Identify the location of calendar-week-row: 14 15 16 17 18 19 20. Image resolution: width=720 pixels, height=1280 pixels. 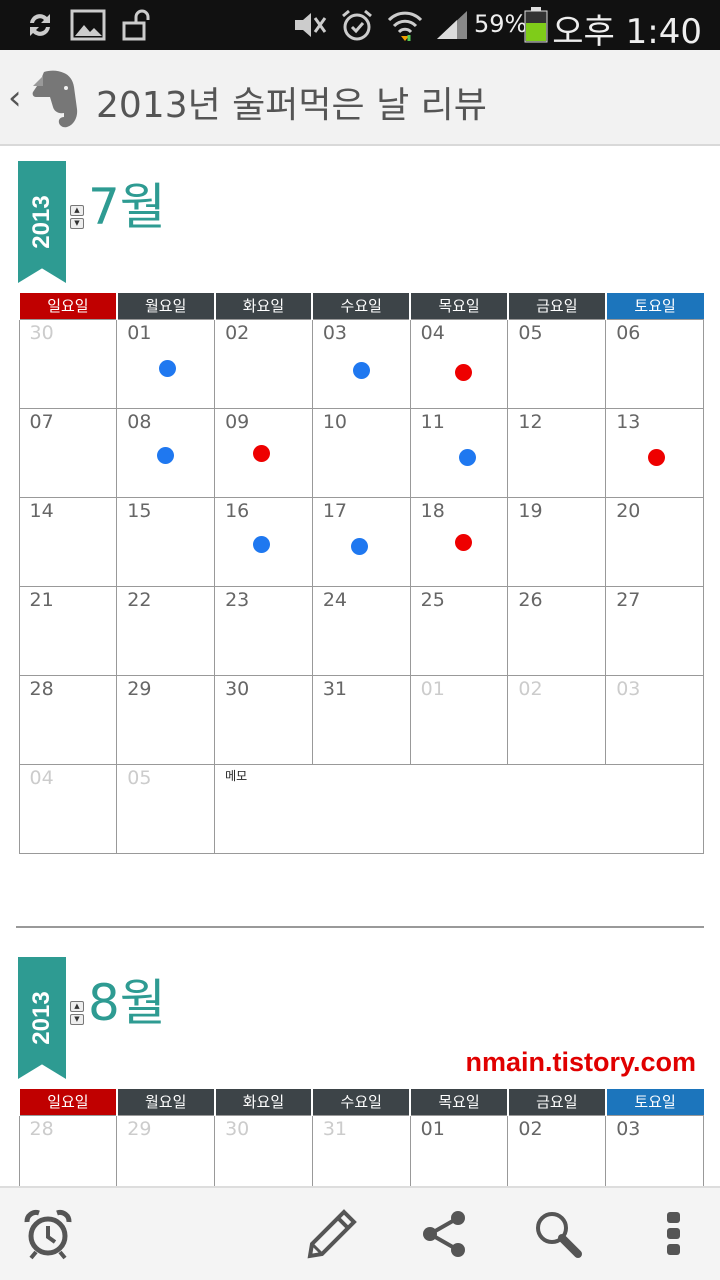
(361, 541).